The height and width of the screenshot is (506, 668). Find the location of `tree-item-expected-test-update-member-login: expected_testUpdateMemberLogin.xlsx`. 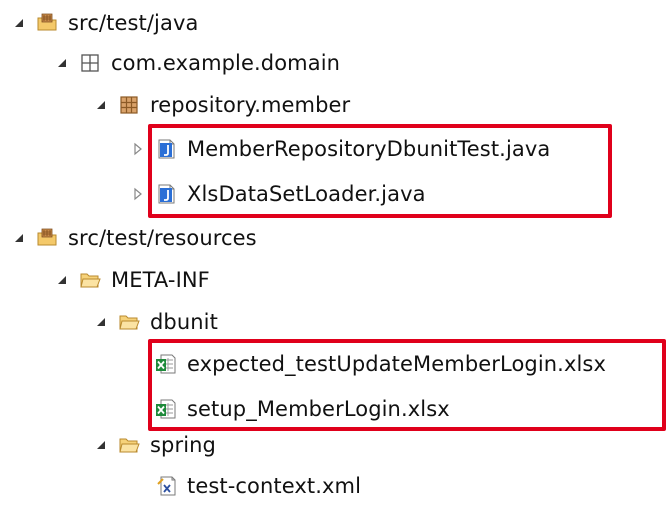

tree-item-expected-test-update-member-login: expected_testUpdateMemberLogin.xlsx is located at coordinates (380, 364).